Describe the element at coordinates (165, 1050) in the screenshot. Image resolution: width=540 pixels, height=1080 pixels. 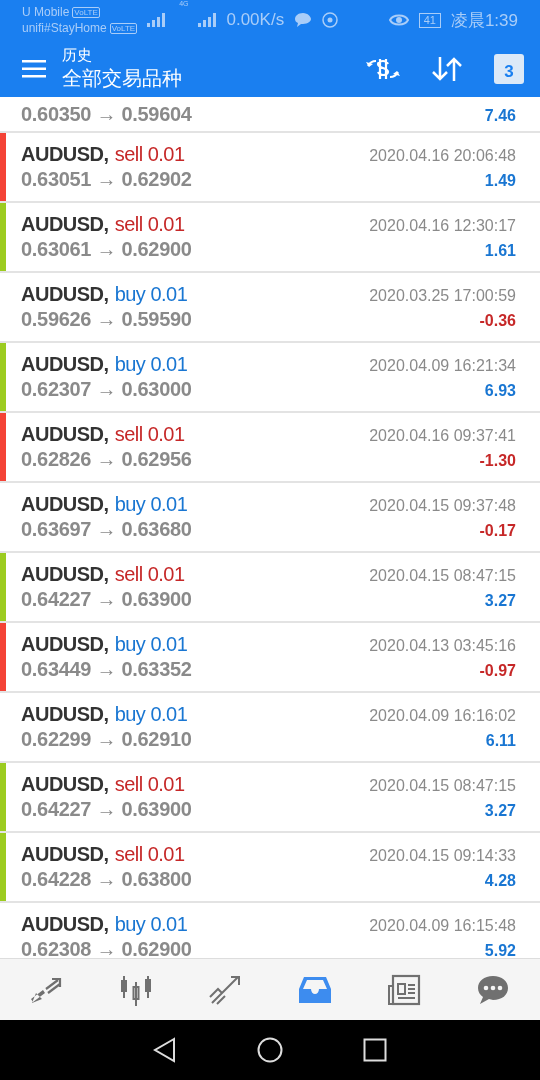
I see `back-button` at that location.